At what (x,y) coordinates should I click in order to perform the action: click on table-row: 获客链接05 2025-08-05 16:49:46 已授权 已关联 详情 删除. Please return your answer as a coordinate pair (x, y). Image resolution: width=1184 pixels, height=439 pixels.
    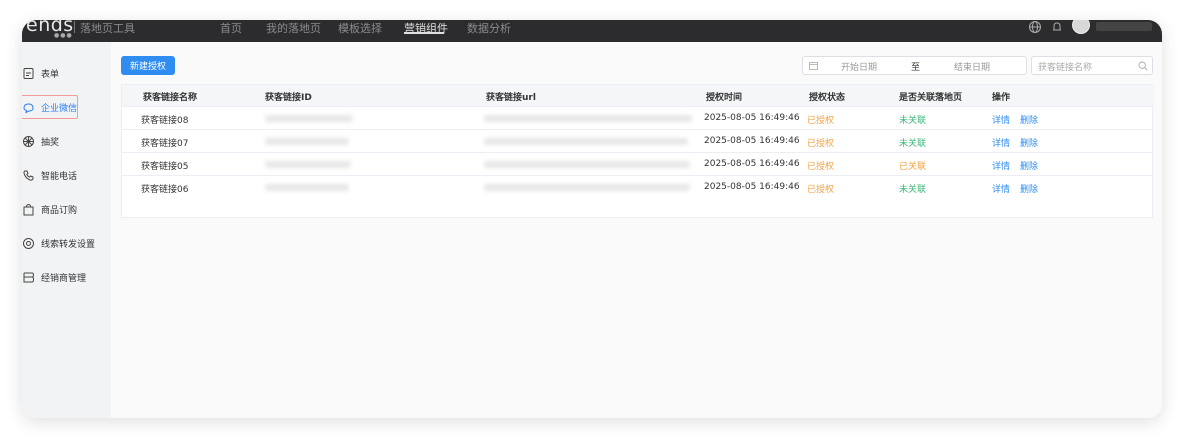
    Looking at the image, I should click on (638, 164).